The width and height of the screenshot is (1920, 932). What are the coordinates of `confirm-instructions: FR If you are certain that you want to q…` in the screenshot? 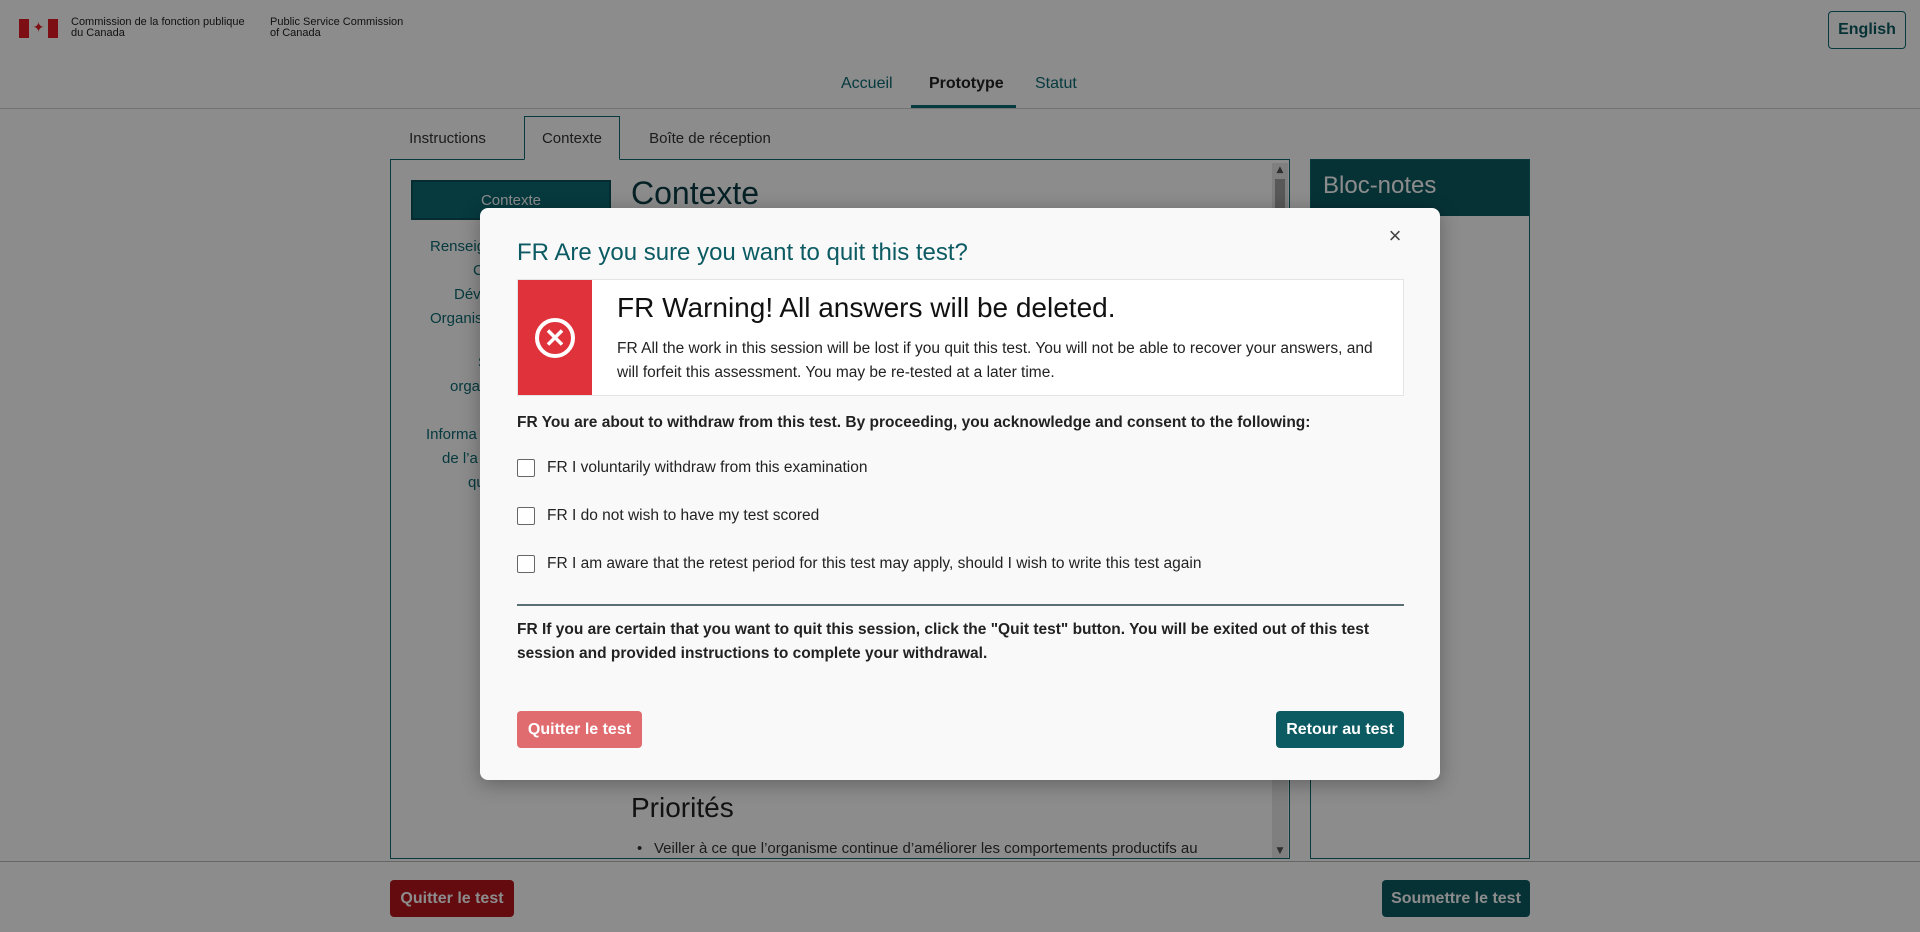 It's located at (943, 641).